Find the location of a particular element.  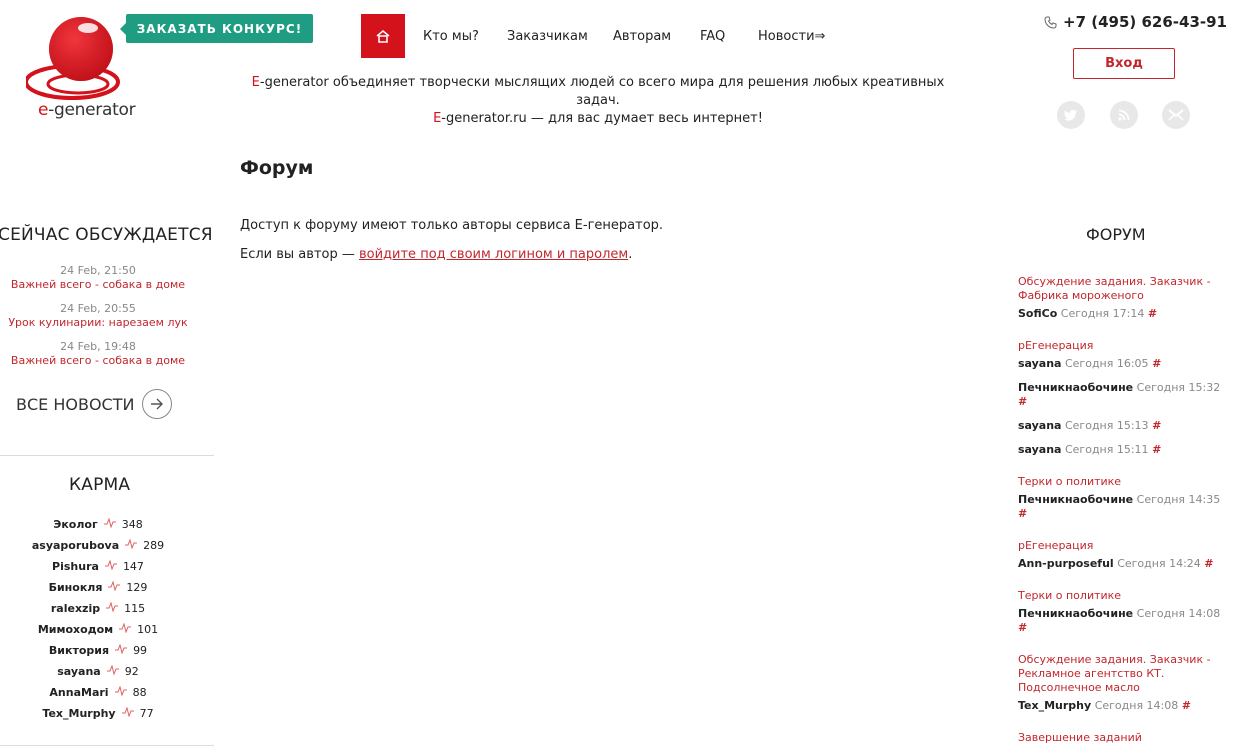

forum-post: Печникнаобочине Сегодня 14:08 # is located at coordinates (1119, 620).